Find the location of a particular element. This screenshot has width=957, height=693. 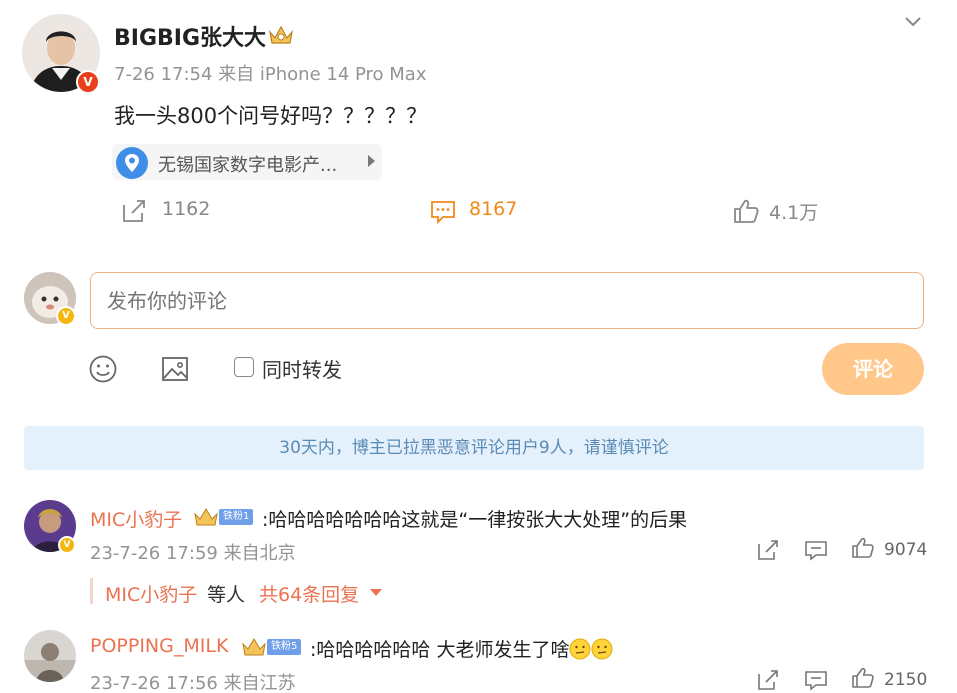

fan-badge-label: 铁粉5 is located at coordinates (284, 647).